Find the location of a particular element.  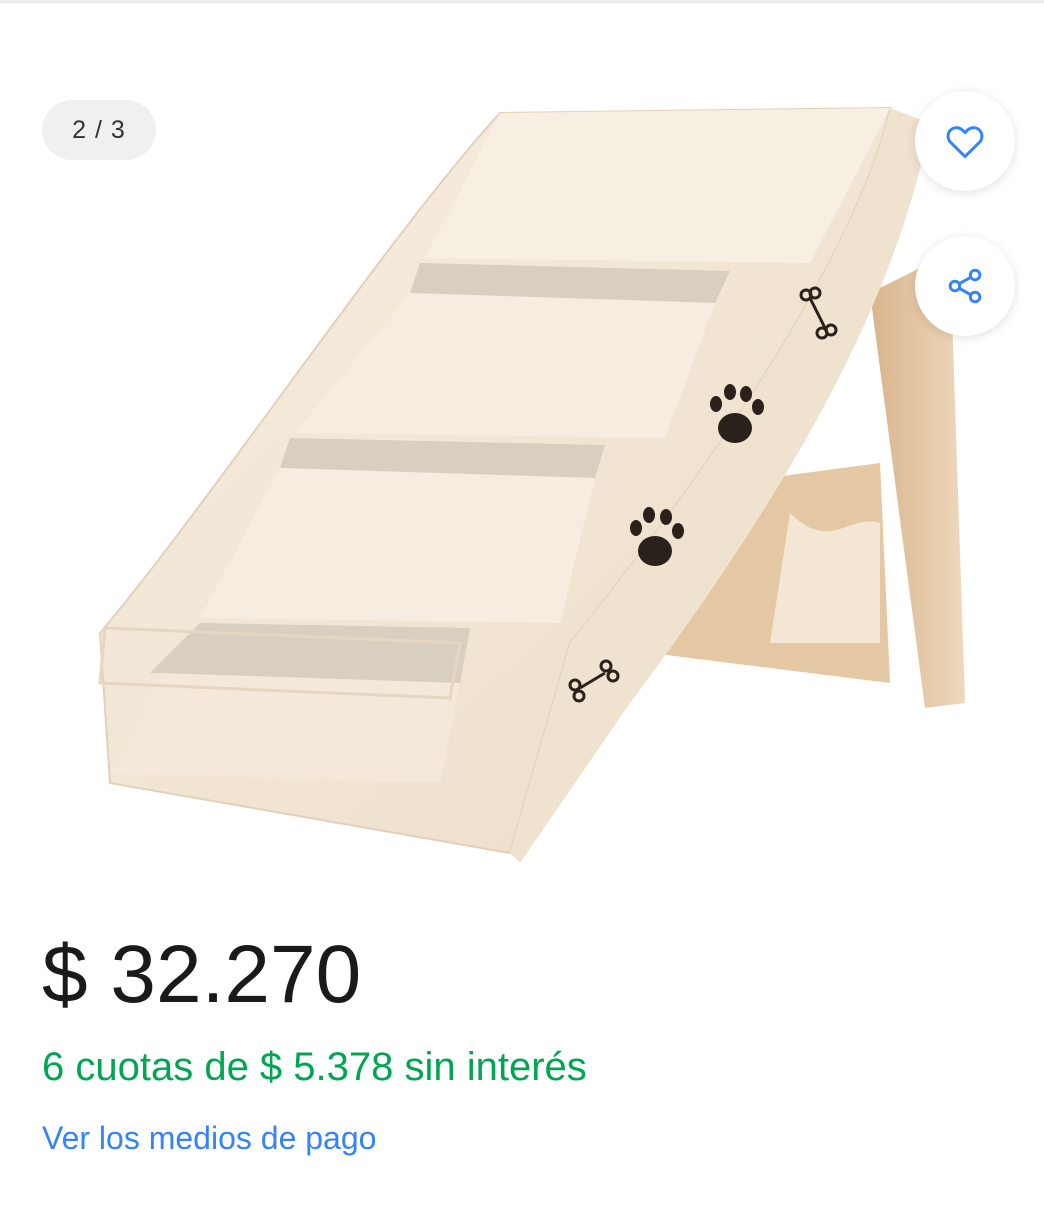

share-button is located at coordinates (965, 286).